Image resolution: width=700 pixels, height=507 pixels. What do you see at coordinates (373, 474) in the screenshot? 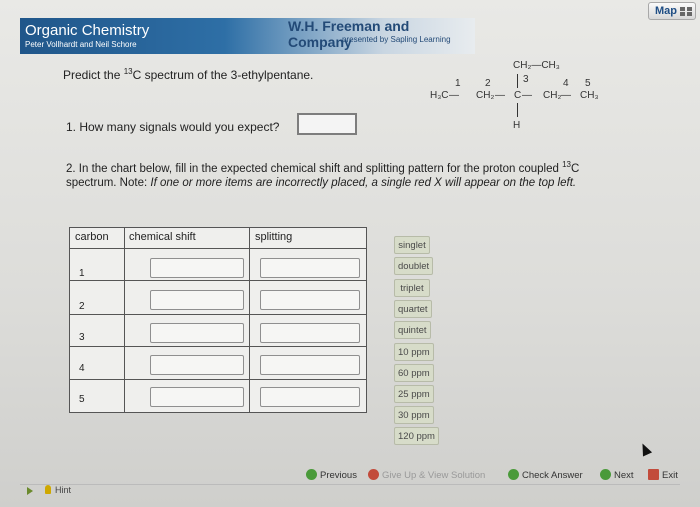
I see `give-up-icon` at bounding box center [373, 474].